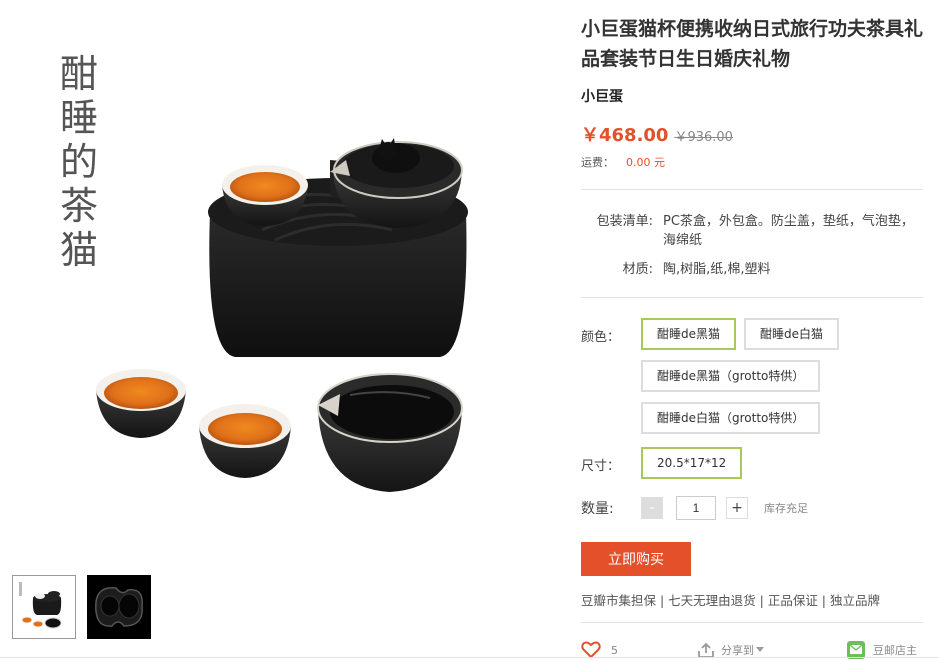 The height and width of the screenshot is (661, 939). Describe the element at coordinates (624, 221) in the screenshot. I see `spec-label: 包装清单:` at that location.